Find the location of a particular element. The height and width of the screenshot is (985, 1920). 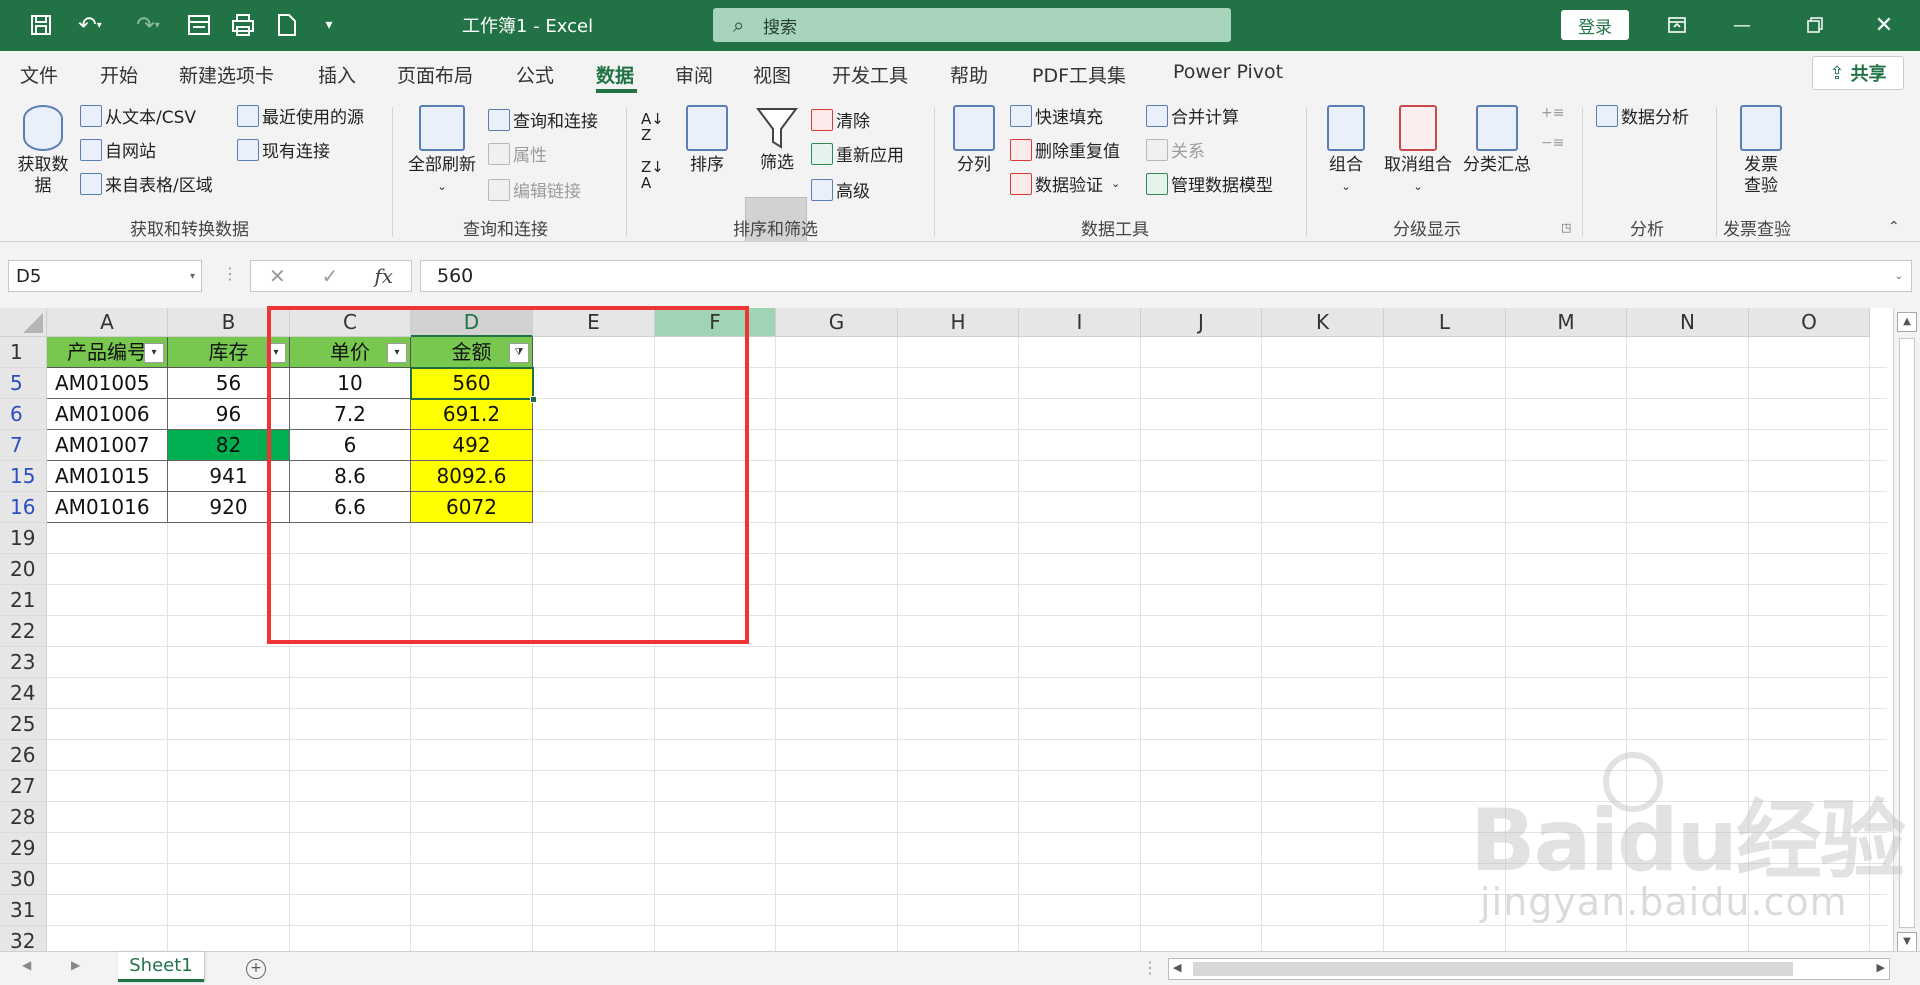

tab-split-handle-icon: ⋮ is located at coordinates (1150, 967).